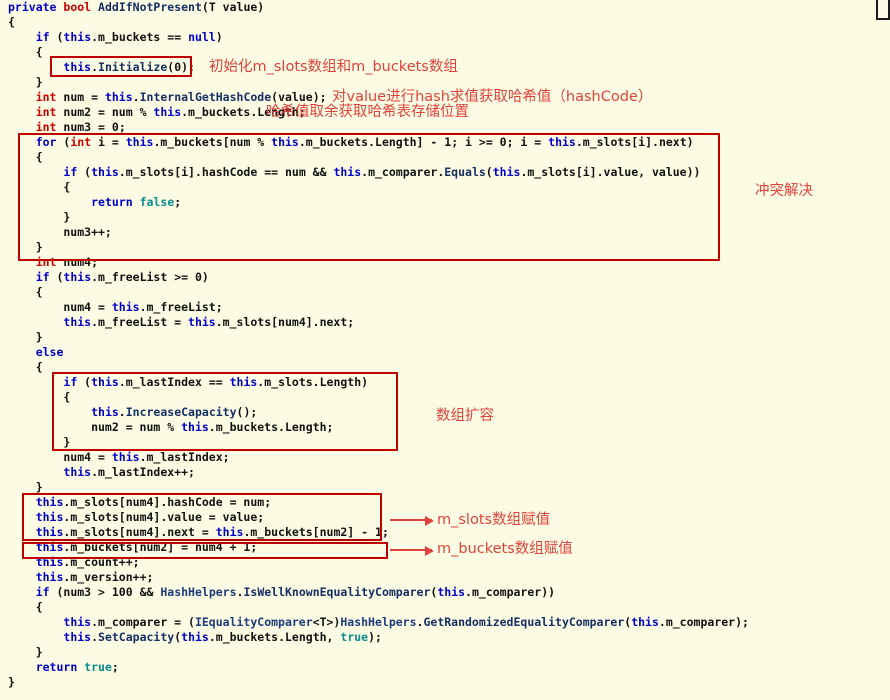 Image resolution: width=890 pixels, height=700 pixels. I want to click on code-line: this.m_slots[num4].value = value;, so click(150, 517).